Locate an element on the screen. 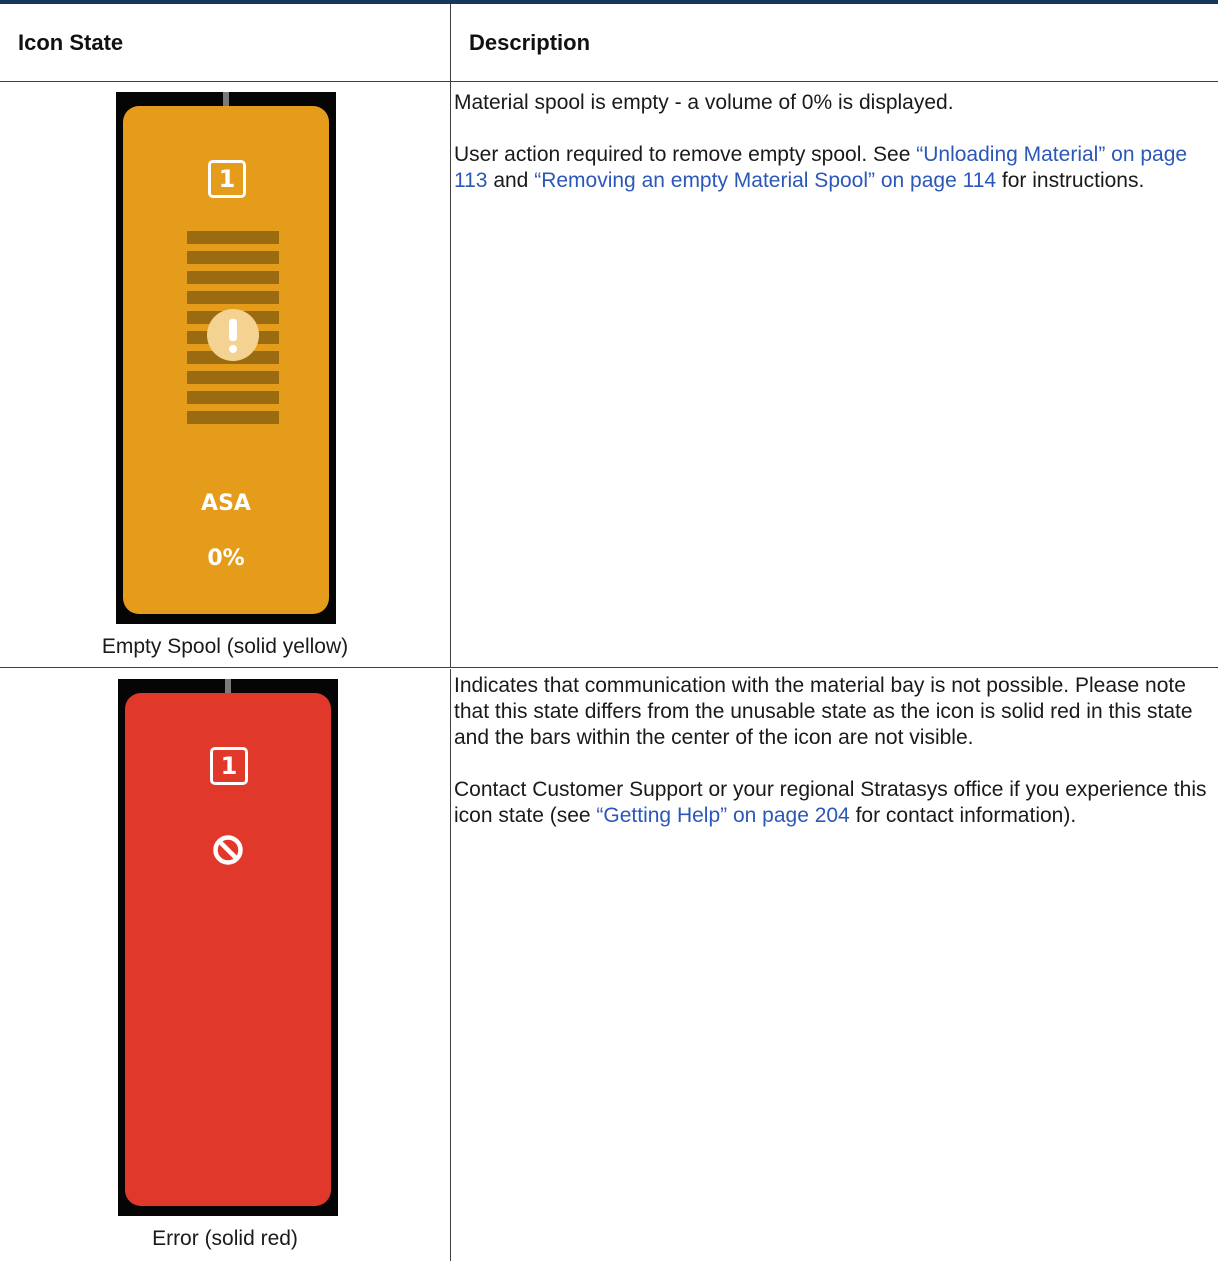 The height and width of the screenshot is (1261, 1218). icon-caption: Error (solid red) is located at coordinates (225, 1238).